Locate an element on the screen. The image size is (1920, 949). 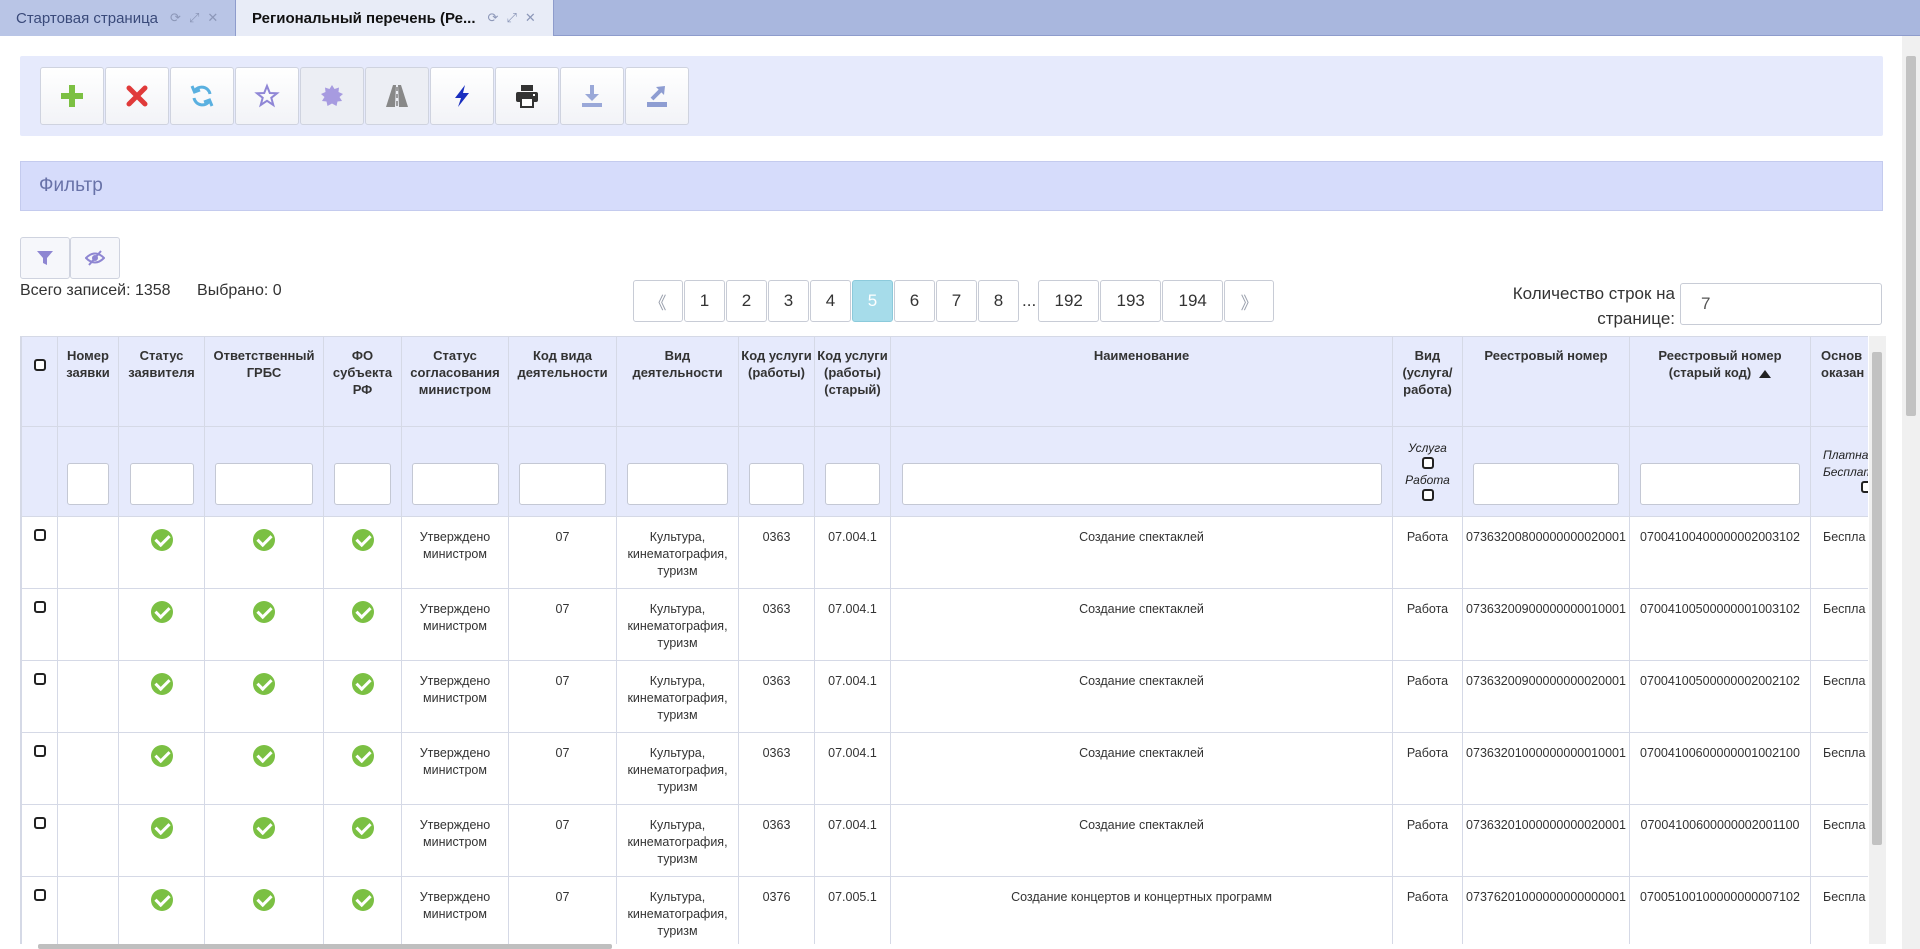
filter-kind-service-checkbox is located at coordinates (1427, 462).